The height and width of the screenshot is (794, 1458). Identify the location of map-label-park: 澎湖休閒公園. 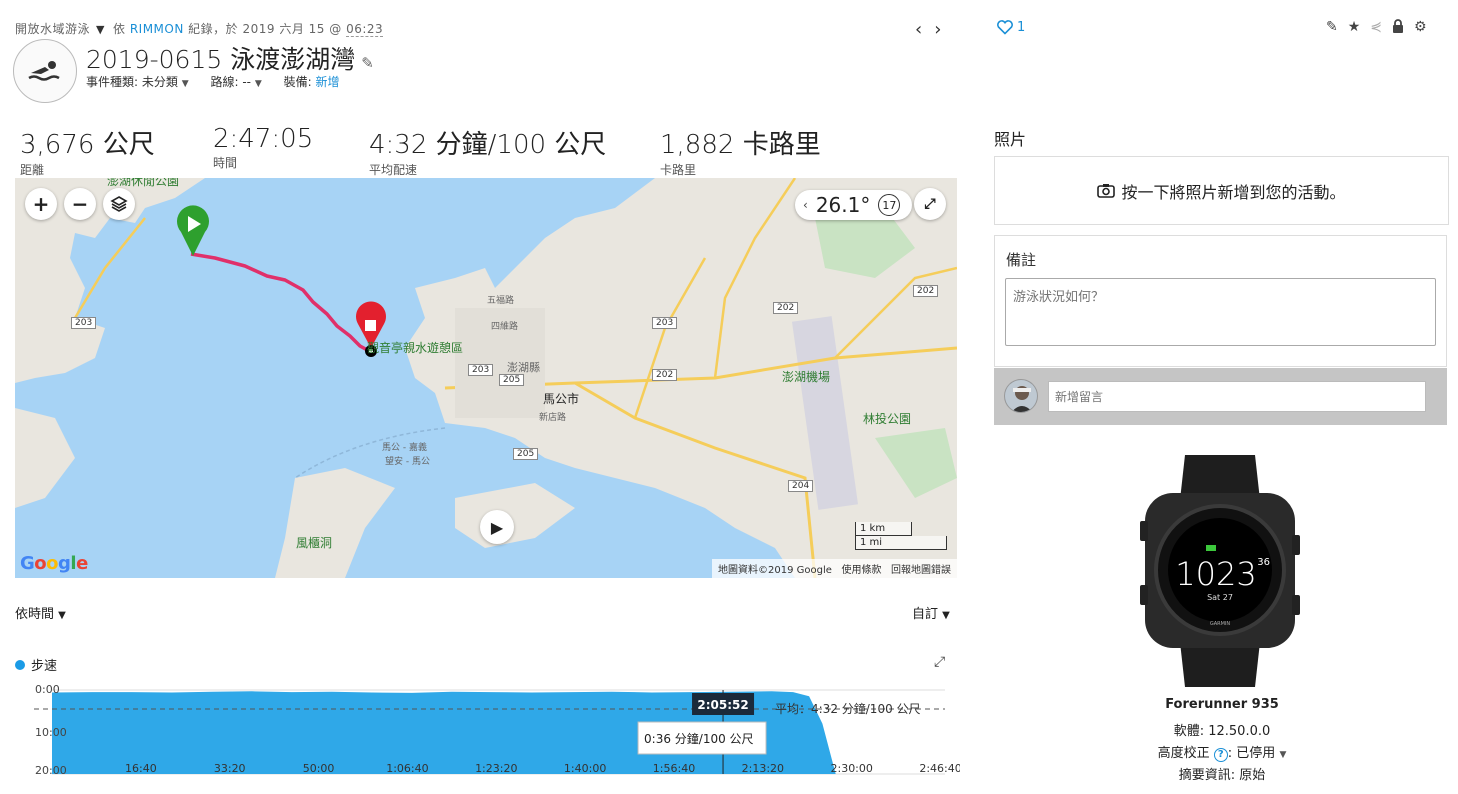
(143, 183).